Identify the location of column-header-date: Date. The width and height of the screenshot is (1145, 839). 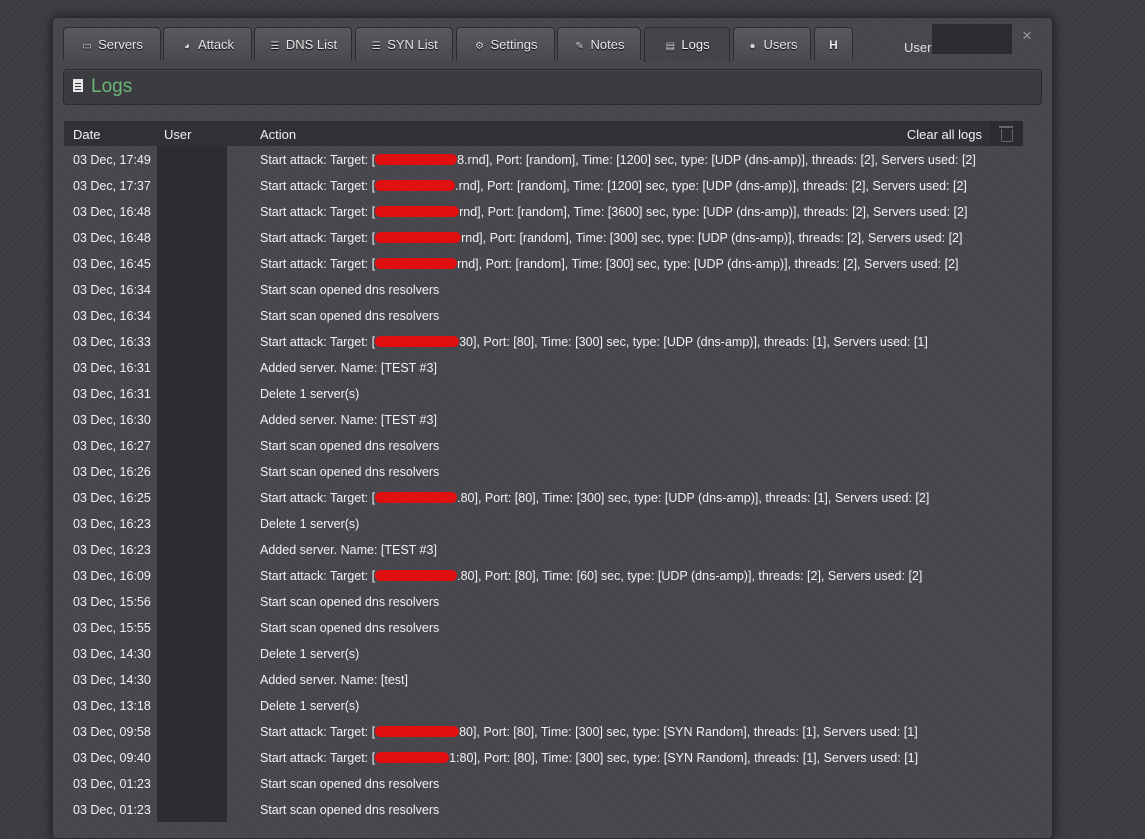
(87, 134).